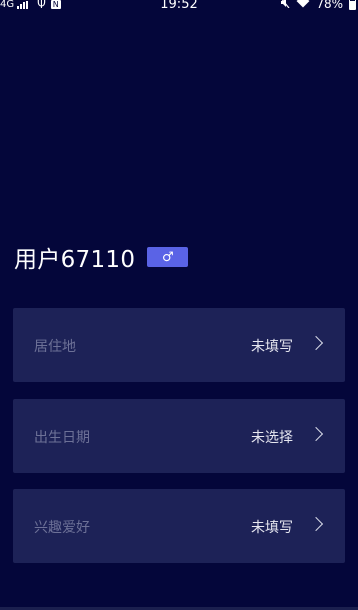  I want to click on username: 用户67110, so click(75, 260).